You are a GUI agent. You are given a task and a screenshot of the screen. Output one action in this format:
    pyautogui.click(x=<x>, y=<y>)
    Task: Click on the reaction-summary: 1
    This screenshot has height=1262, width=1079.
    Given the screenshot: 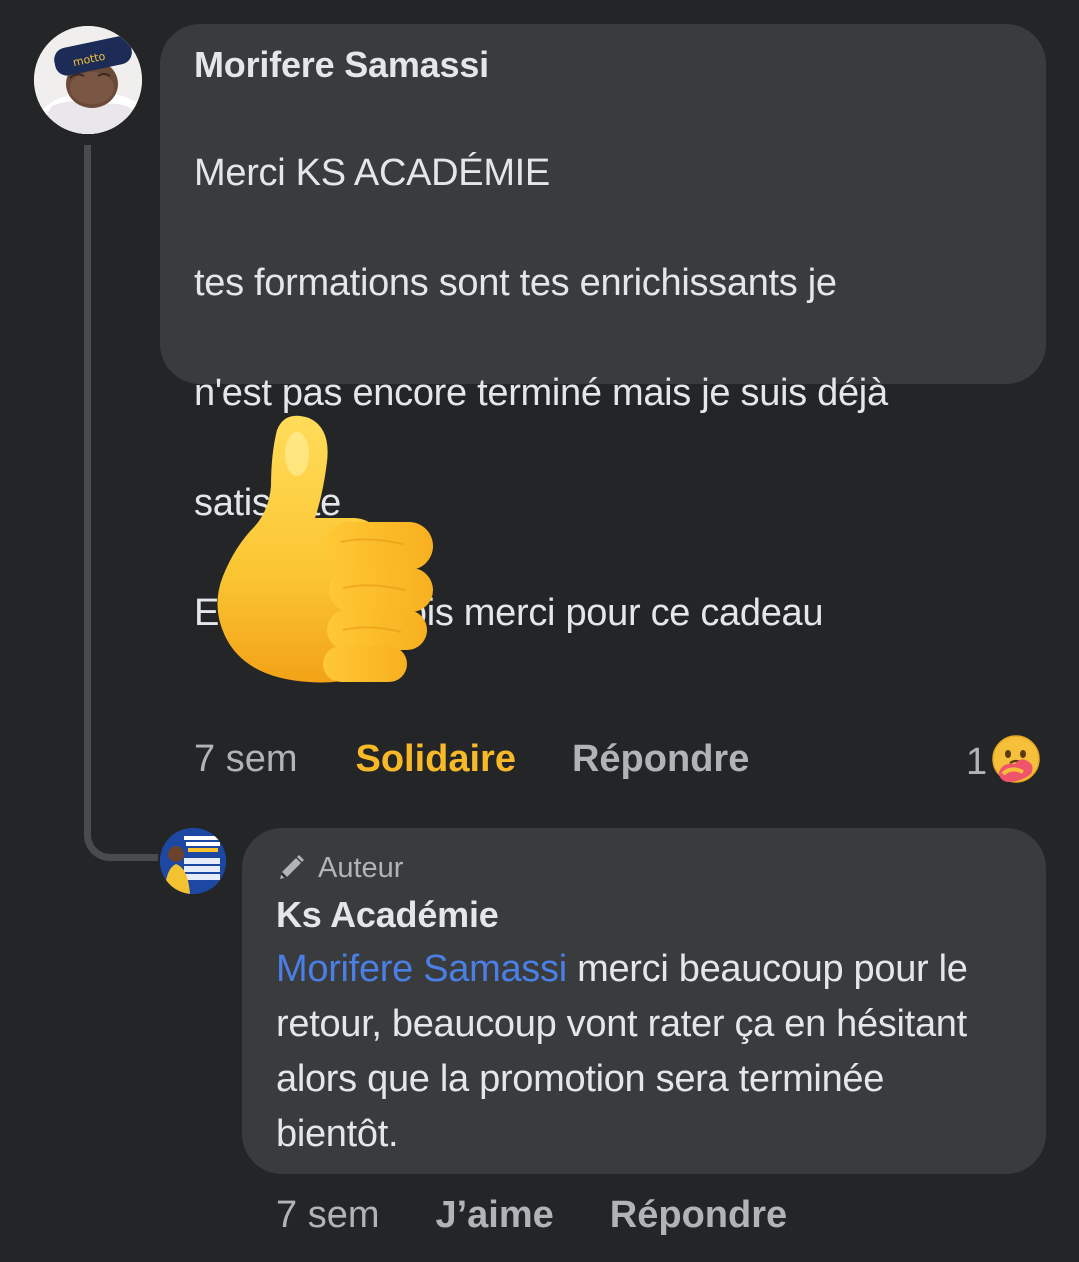 What is the action you would take?
    pyautogui.click(x=1003, y=761)
    